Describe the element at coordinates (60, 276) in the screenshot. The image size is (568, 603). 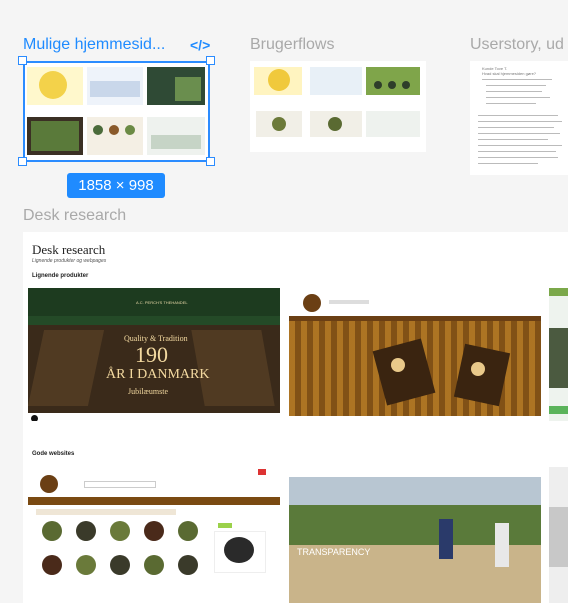
I see `section-heading-similar: Lignende produkter` at that location.